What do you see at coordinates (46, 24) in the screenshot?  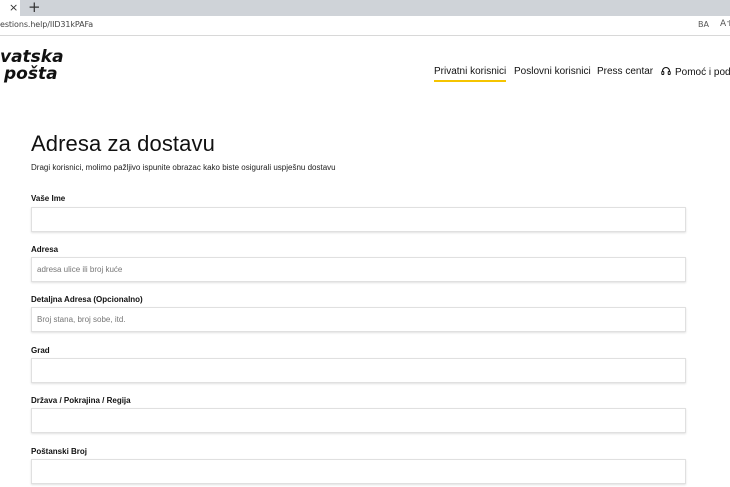 I see `address-url: estions.help/IID31kPAFa` at bounding box center [46, 24].